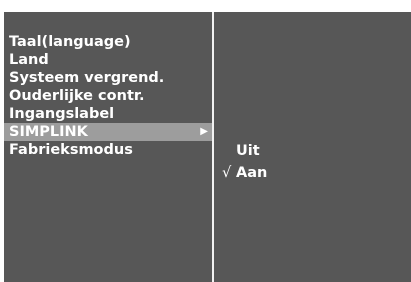 This screenshot has width=411, height=282. What do you see at coordinates (77, 96) in the screenshot?
I see `menu-item-label: Ouderlijke contr.` at bounding box center [77, 96].